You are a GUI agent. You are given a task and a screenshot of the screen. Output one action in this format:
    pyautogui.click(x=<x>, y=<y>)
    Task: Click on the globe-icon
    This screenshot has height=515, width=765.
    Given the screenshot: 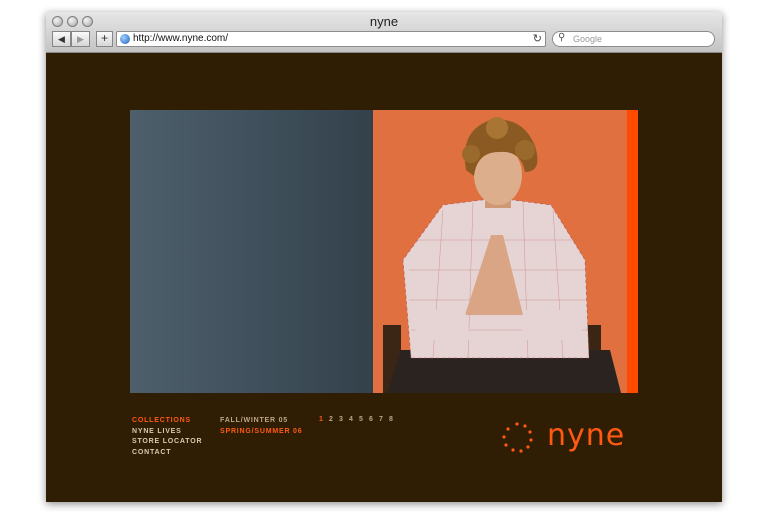 What is the action you would take?
    pyautogui.click(x=125, y=39)
    